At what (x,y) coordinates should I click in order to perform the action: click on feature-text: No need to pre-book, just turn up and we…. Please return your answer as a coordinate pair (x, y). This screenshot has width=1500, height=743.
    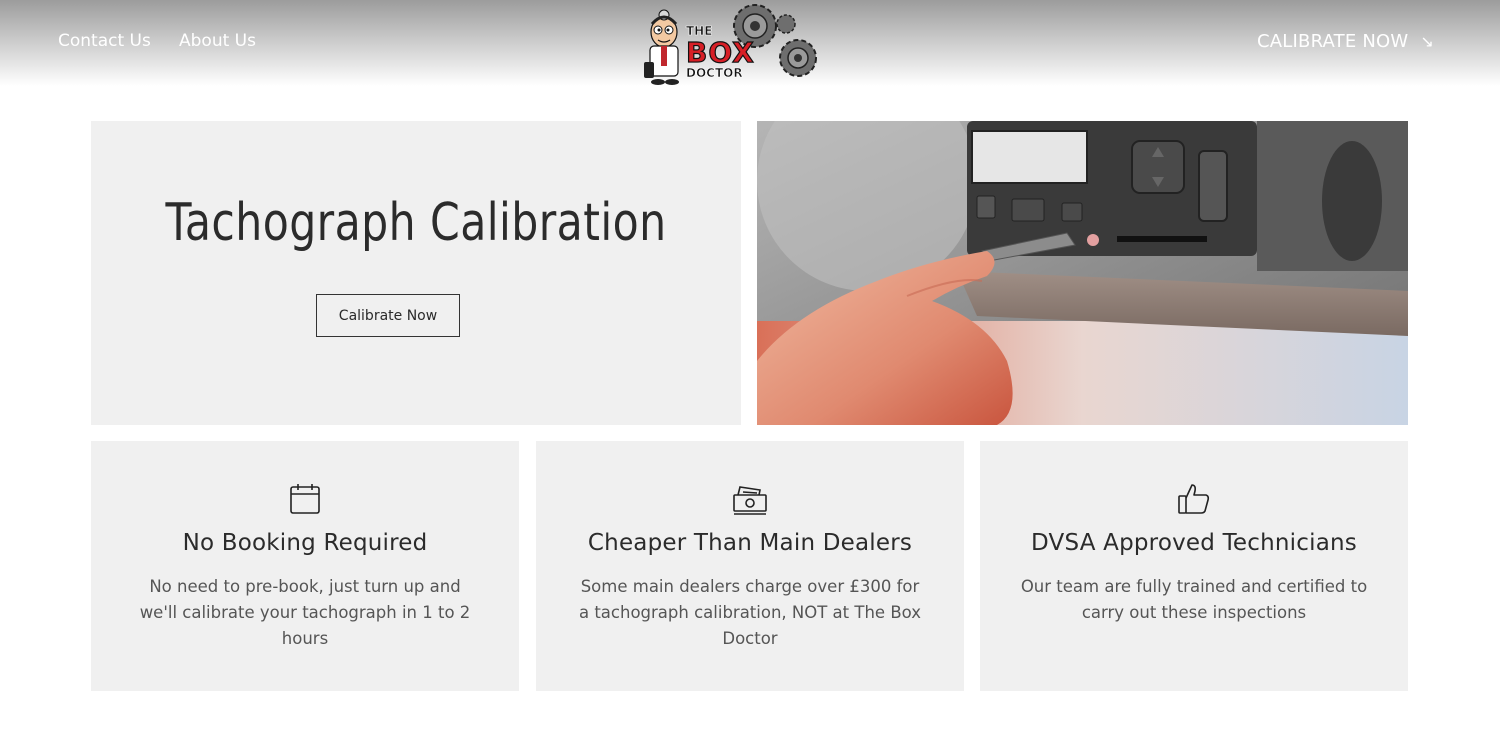
    Looking at the image, I should click on (305, 612).